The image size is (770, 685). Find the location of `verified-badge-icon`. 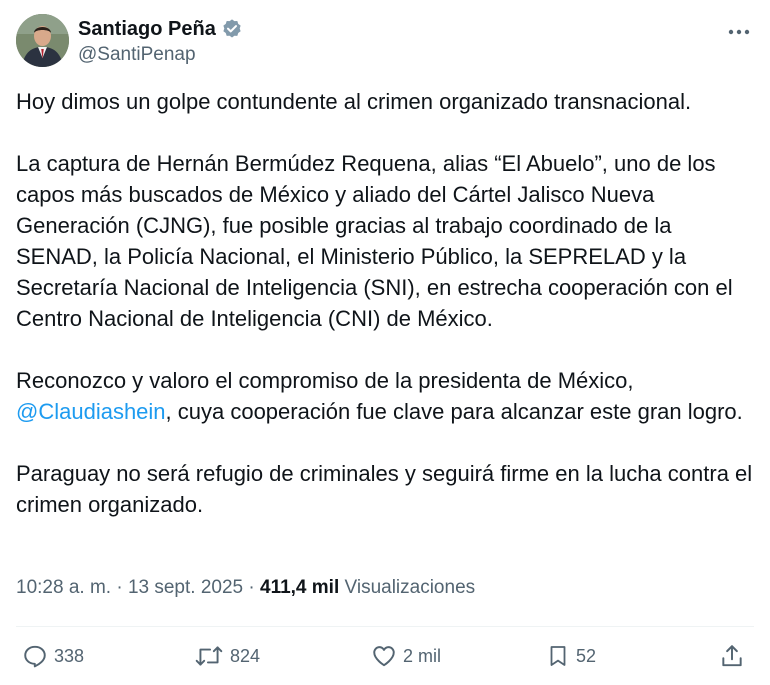

verified-badge-icon is located at coordinates (232, 29).